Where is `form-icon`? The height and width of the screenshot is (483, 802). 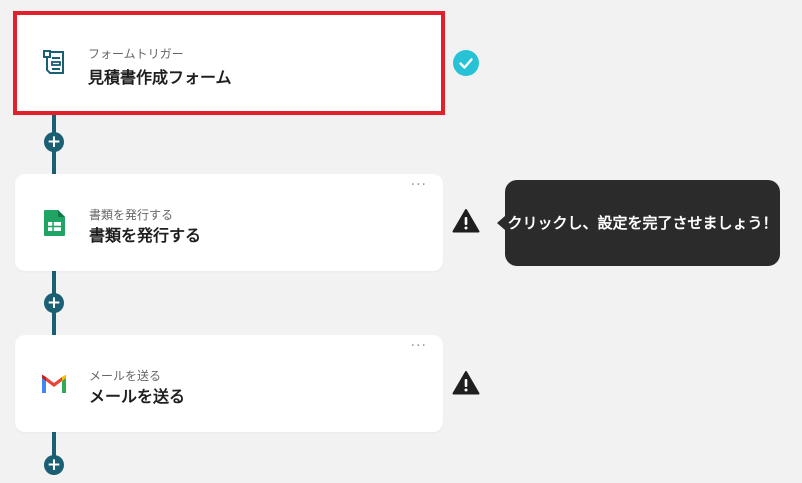 form-icon is located at coordinates (56, 62).